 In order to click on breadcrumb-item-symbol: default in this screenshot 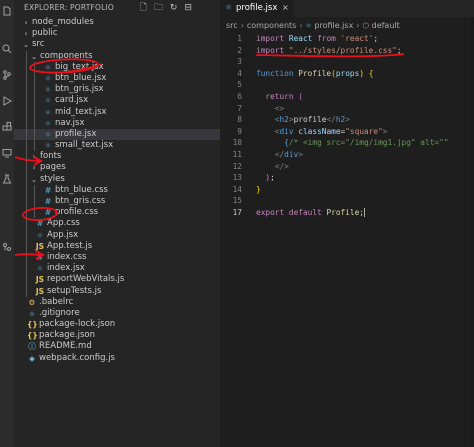, I will do `click(386, 25)`.